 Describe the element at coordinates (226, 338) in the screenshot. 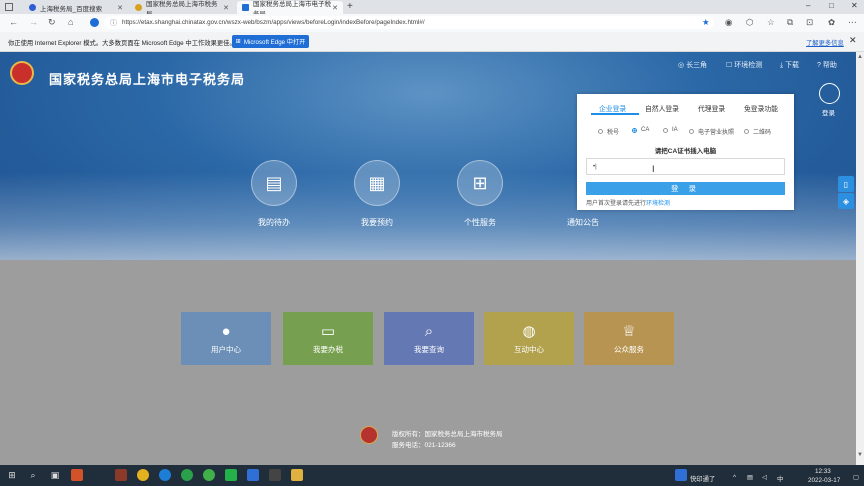

I see `card-user-center: ● 用户中心` at that location.